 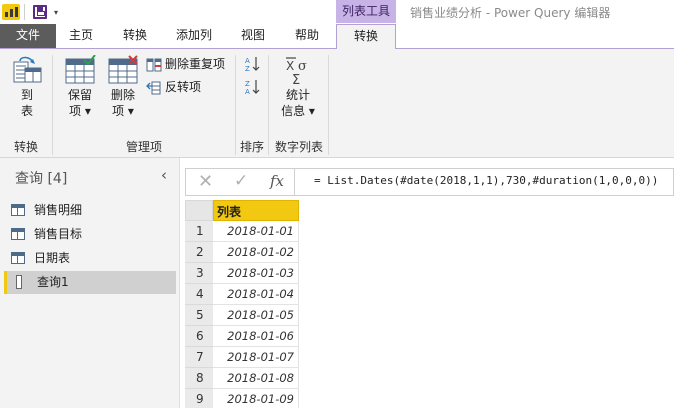 I want to click on table-row: 7 2018-01-07, so click(x=242, y=357).